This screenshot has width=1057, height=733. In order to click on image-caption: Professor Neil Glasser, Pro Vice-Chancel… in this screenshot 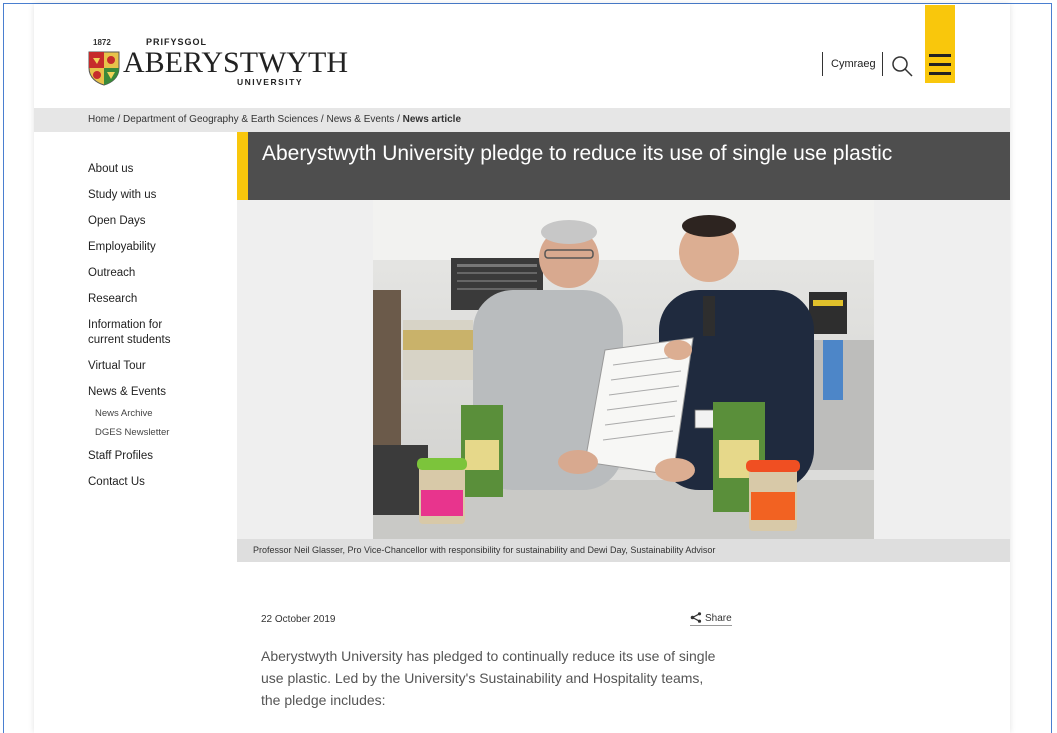, I will do `click(484, 550)`.